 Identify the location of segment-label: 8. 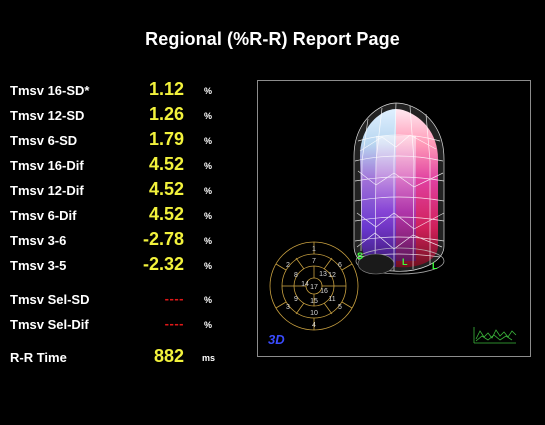
(296, 275).